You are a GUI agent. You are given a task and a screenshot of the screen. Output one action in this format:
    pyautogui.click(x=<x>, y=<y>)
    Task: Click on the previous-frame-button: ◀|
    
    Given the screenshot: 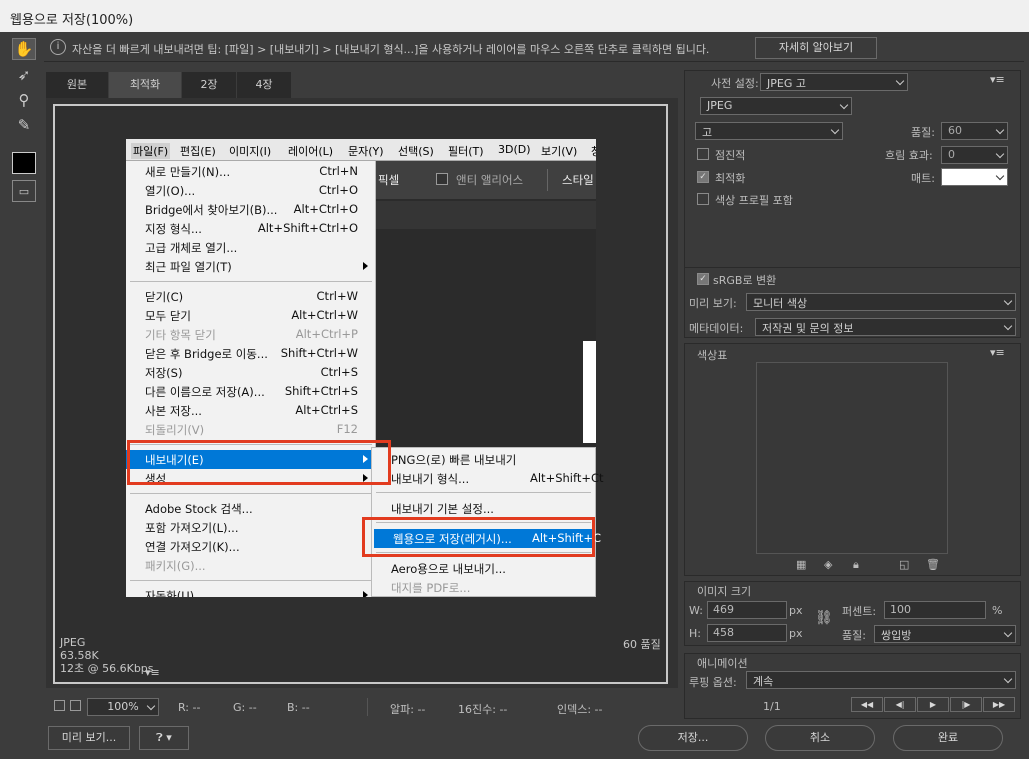 What is the action you would take?
    pyautogui.click(x=900, y=704)
    